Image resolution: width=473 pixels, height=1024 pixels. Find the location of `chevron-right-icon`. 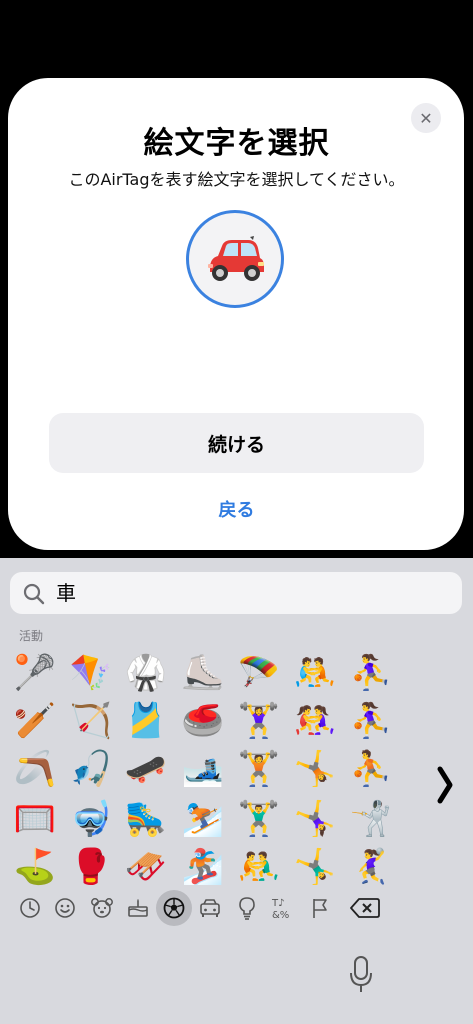

chevron-right-icon is located at coordinates (445, 785).